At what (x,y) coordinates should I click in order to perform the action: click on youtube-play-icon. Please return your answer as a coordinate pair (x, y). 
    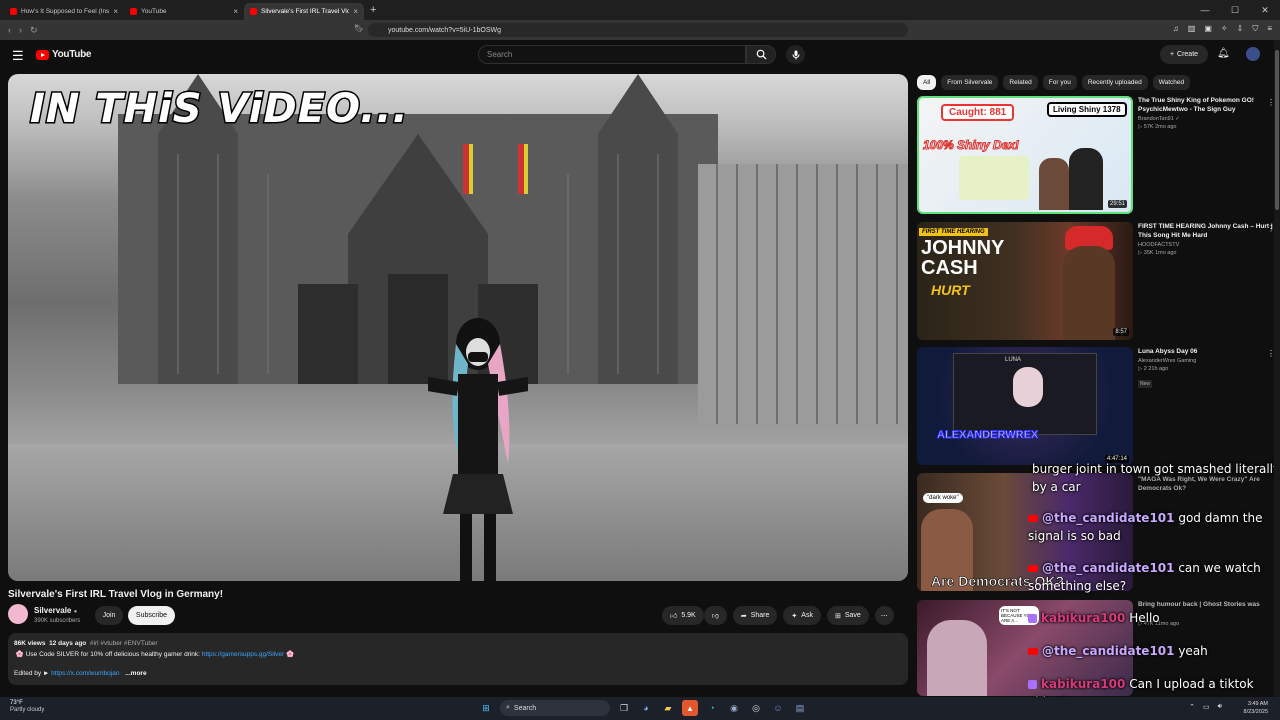
    Looking at the image, I should click on (42, 54).